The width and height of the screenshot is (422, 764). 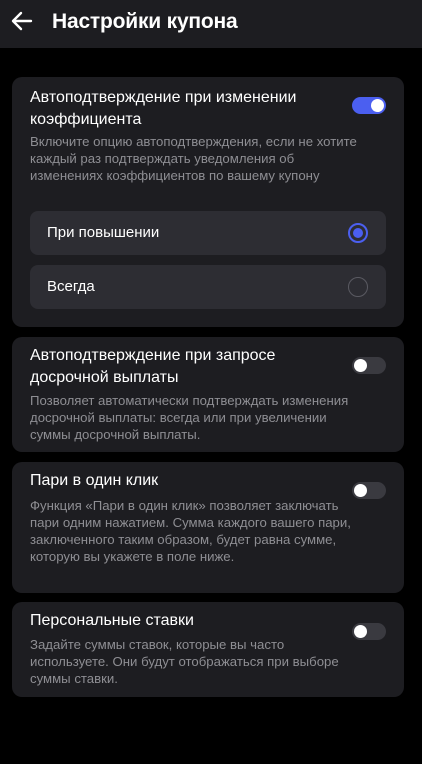 I want to click on radio-unselected, so click(x=358, y=287).